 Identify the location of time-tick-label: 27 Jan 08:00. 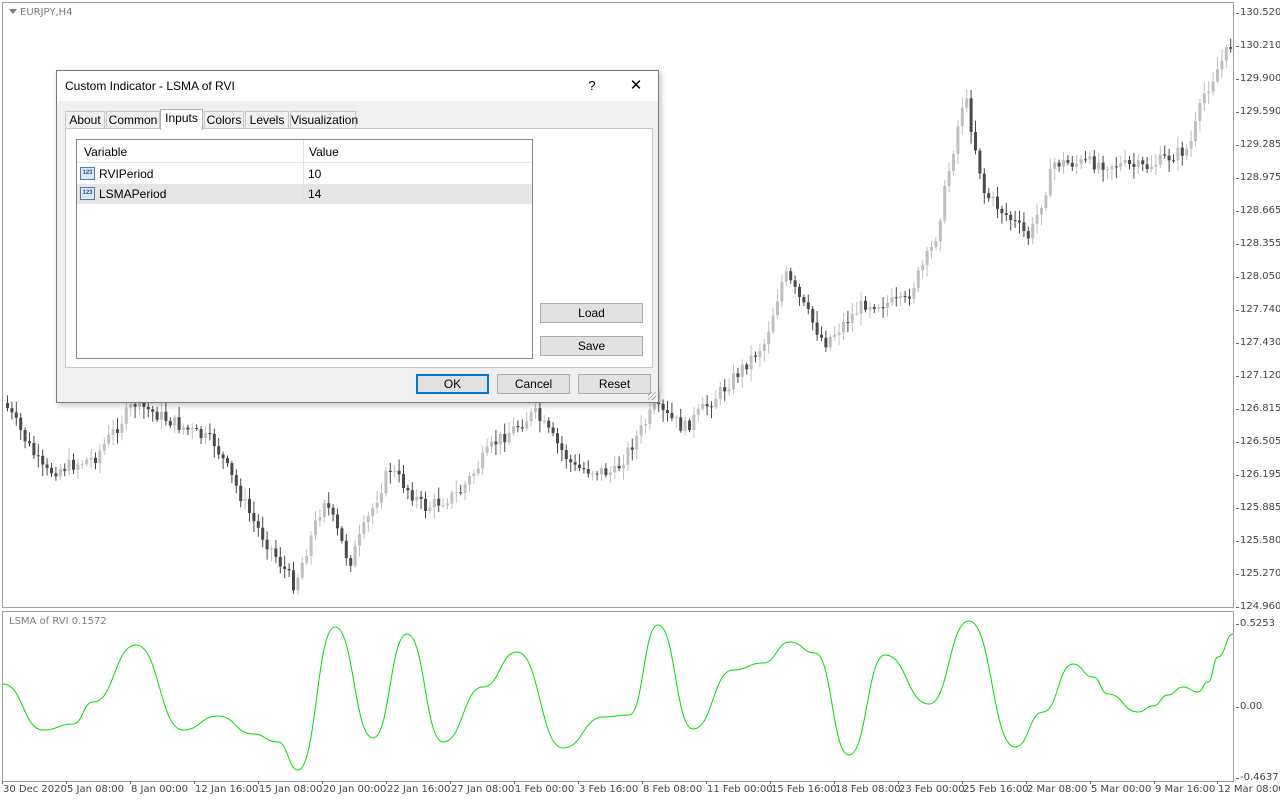
(483, 789).